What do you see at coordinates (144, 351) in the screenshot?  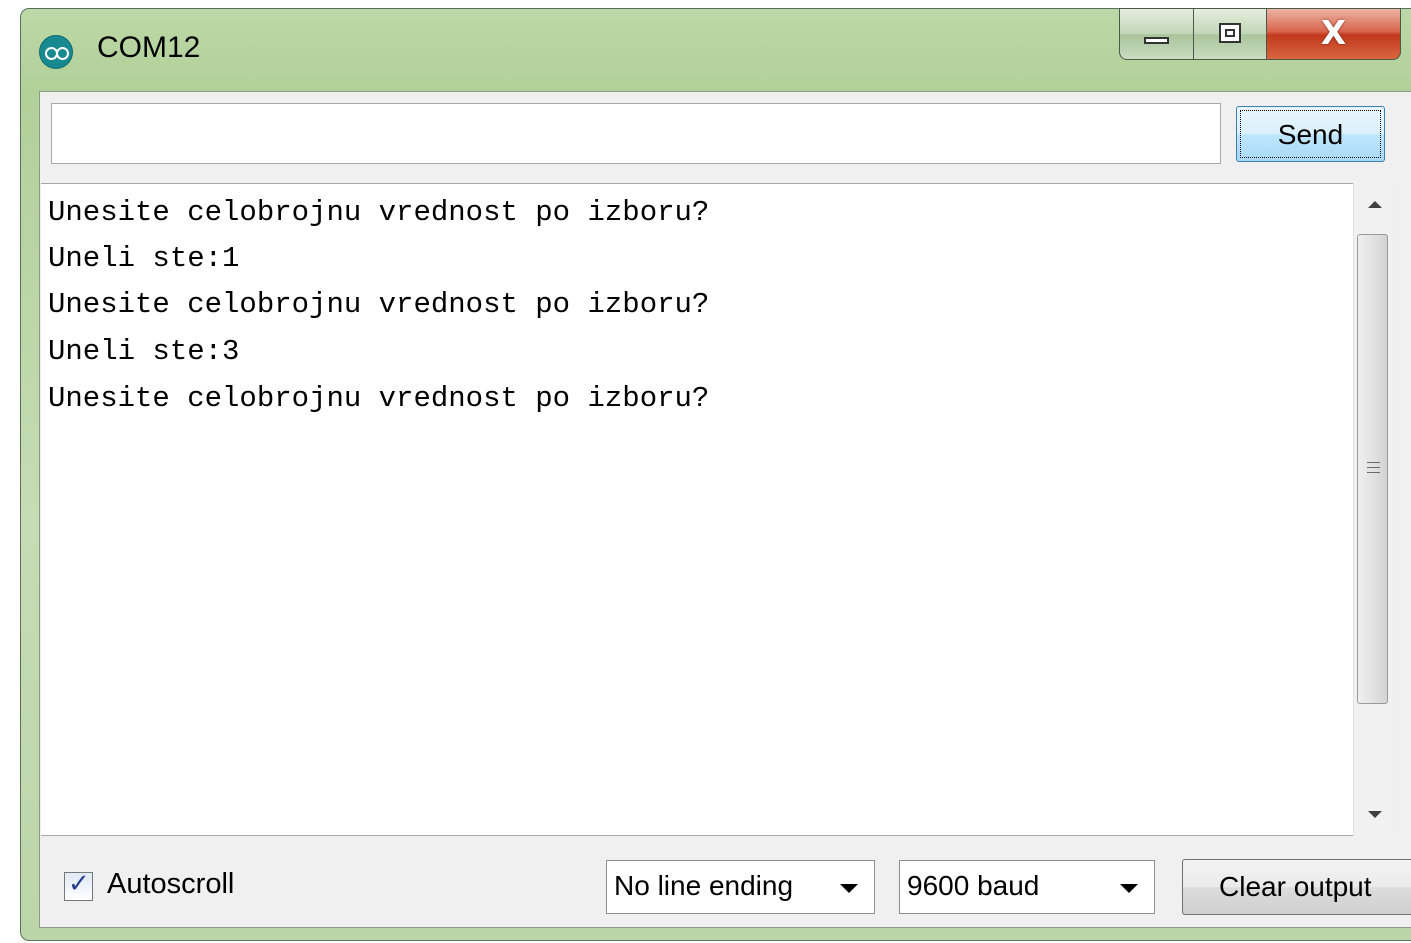 I see `output-line: Uneli ste:3` at bounding box center [144, 351].